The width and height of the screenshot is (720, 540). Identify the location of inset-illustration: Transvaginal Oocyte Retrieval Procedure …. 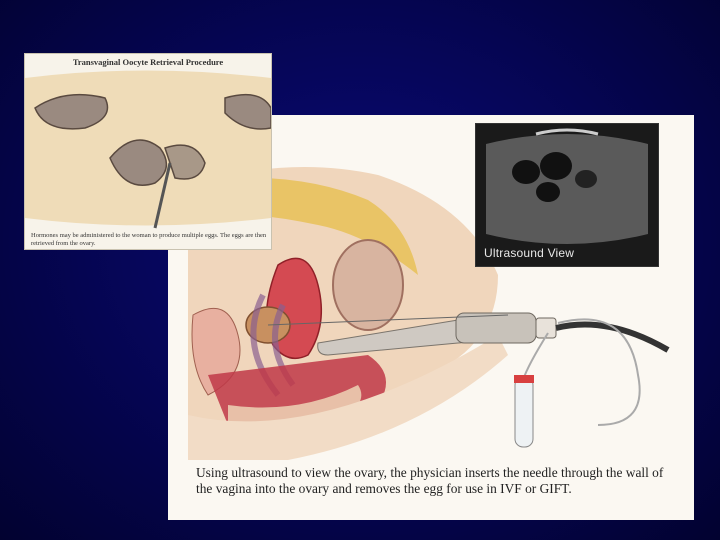
(148, 151).